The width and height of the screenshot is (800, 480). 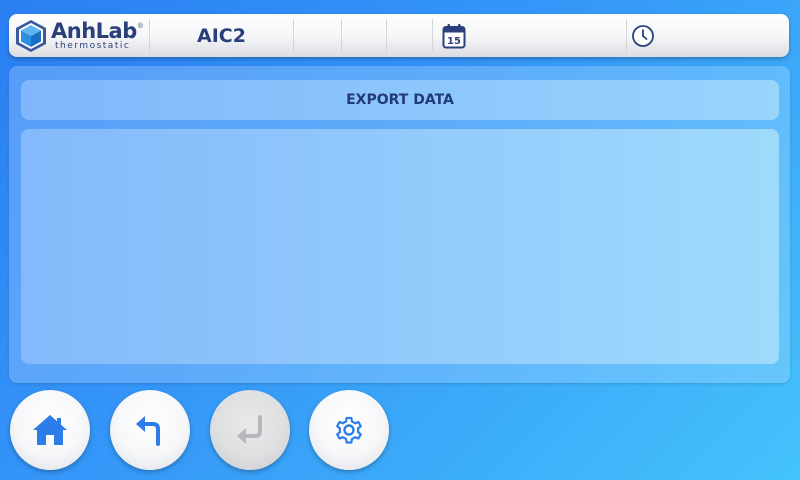 I want to click on gear-icon, so click(x=349, y=430).